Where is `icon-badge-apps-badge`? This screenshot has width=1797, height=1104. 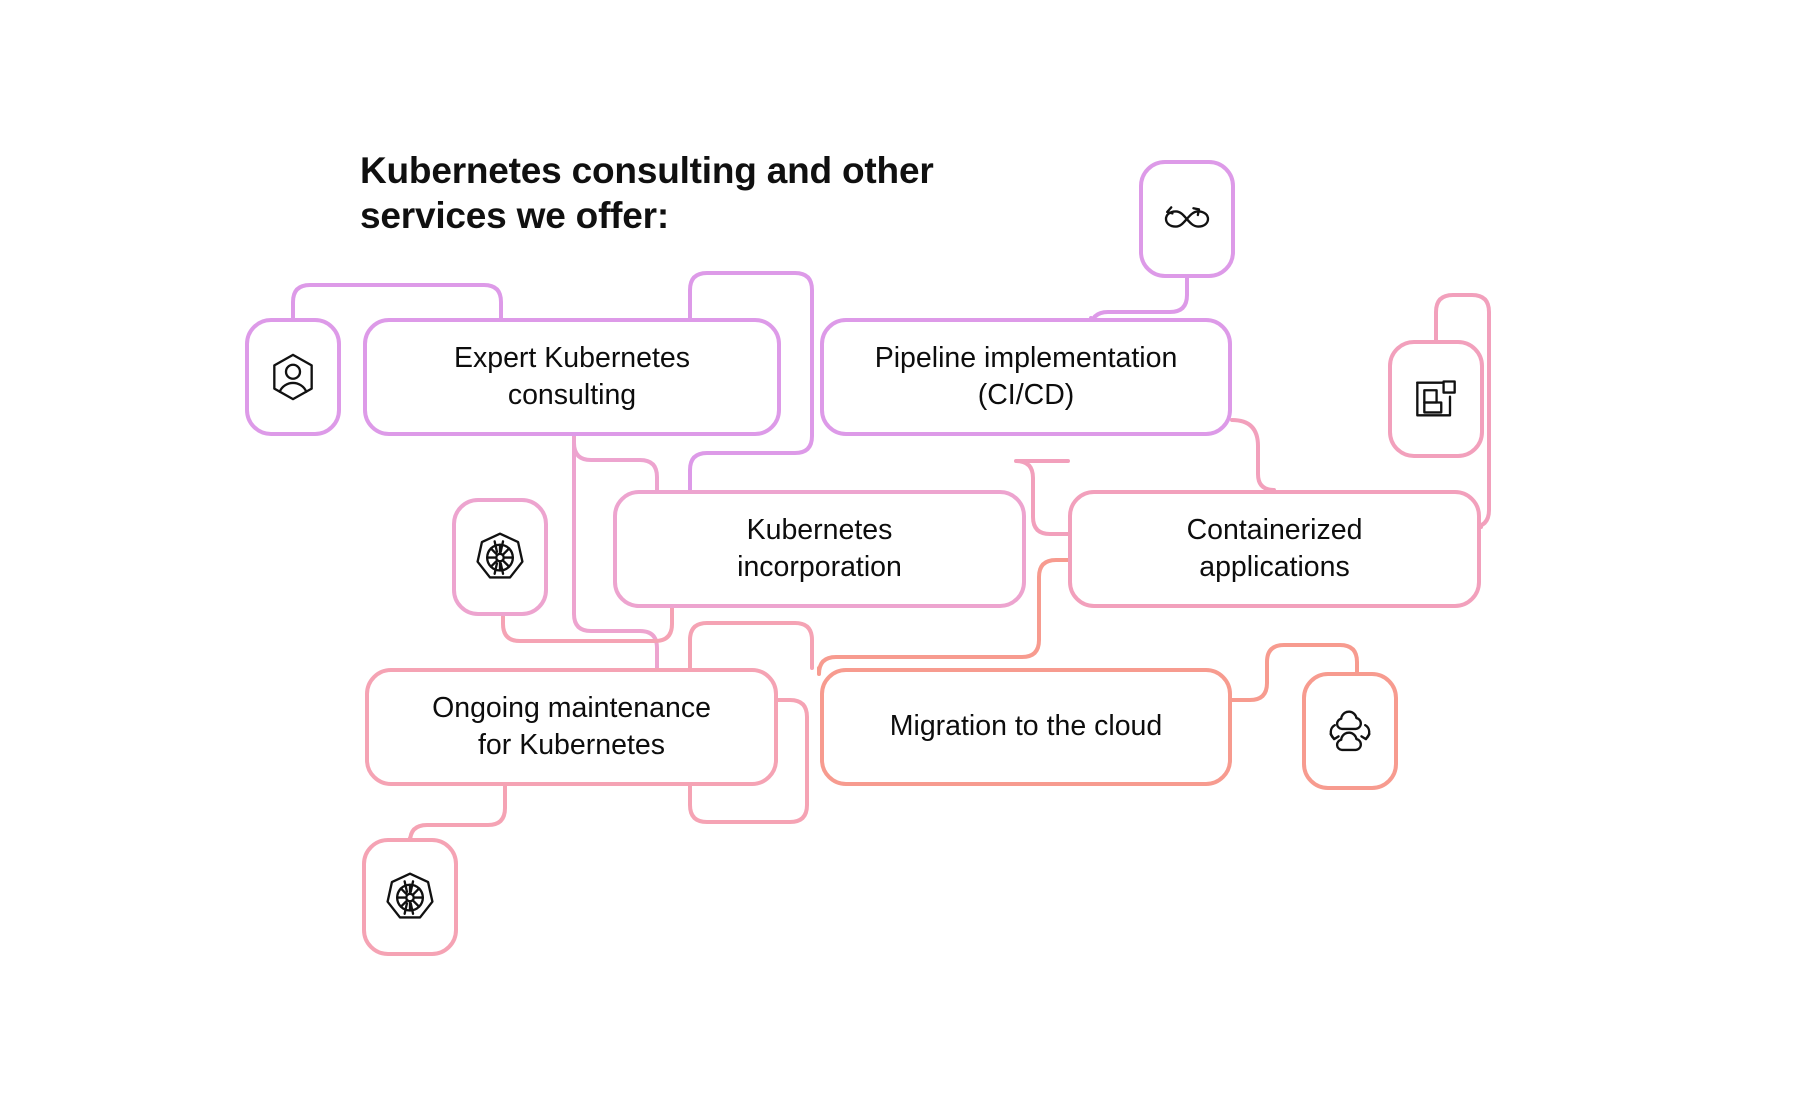 icon-badge-apps-badge is located at coordinates (1436, 399).